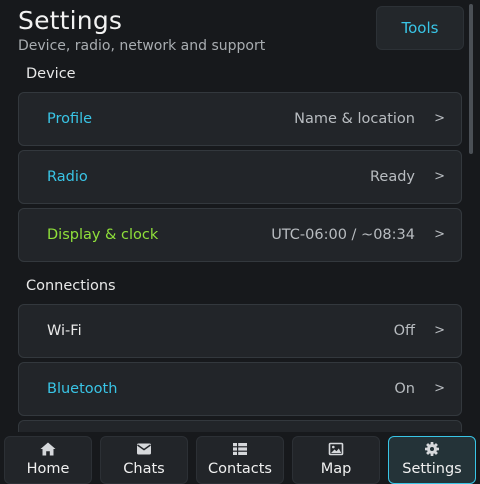 This screenshot has height=484, width=480. I want to click on nav-home: Home, so click(48, 460).